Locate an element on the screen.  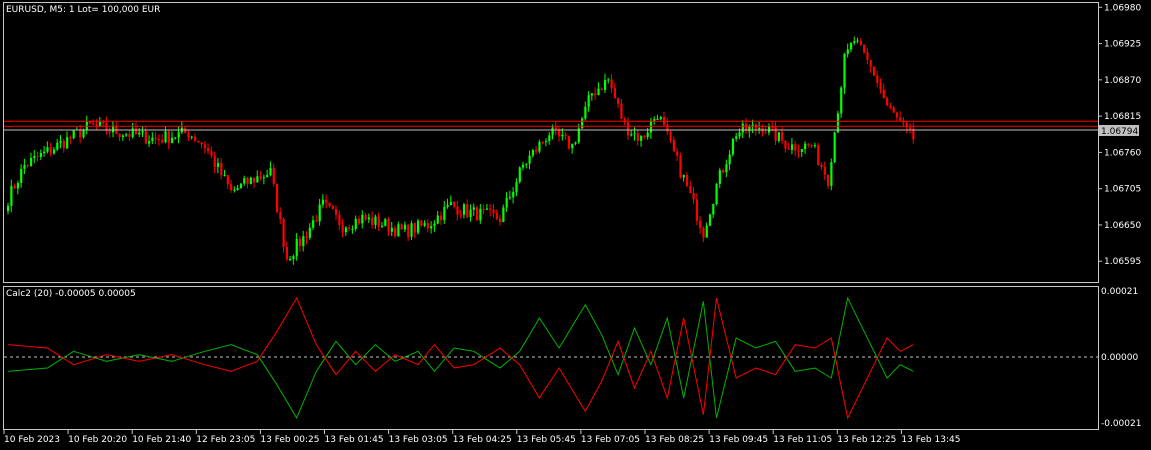
price-tick-label: 1.06815 is located at coordinates (1122, 117).